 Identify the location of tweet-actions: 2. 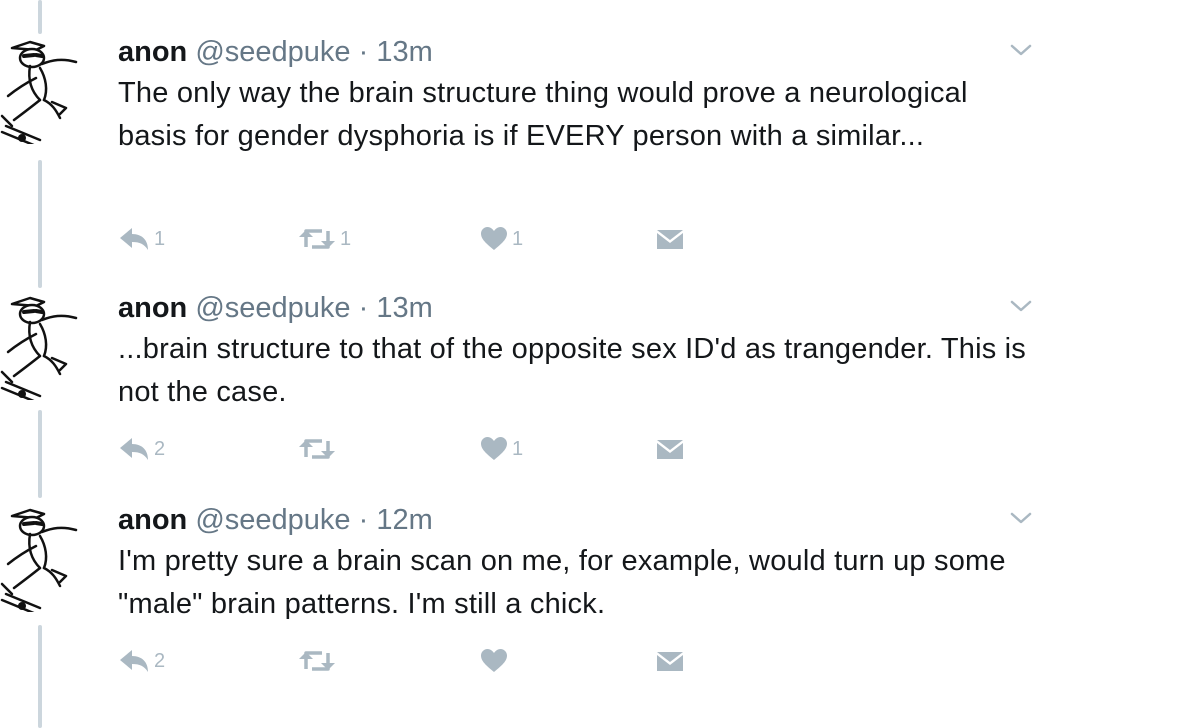
(418, 661).